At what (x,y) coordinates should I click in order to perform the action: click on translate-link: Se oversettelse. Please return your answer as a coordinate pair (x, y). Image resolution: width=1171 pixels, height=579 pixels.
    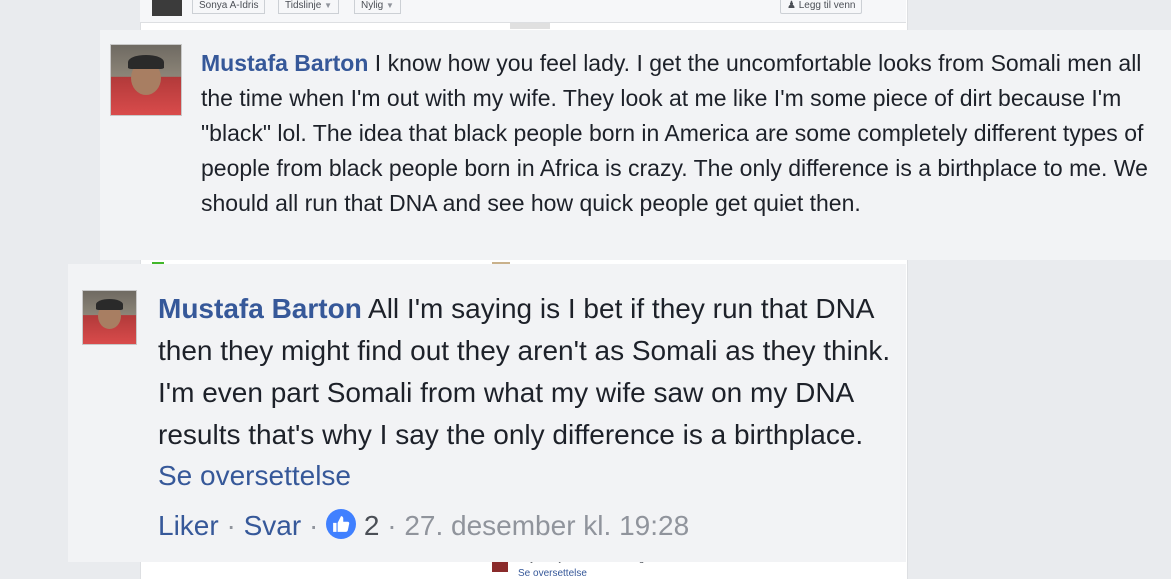
    Looking at the image, I should click on (254, 476).